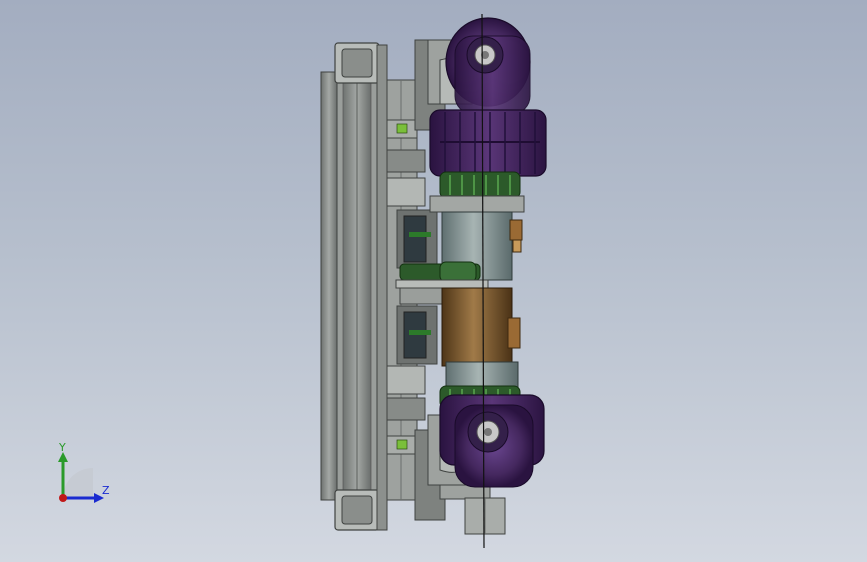  Describe the element at coordinates (357, 63) in the screenshot. I see `tube-end-top` at that location.